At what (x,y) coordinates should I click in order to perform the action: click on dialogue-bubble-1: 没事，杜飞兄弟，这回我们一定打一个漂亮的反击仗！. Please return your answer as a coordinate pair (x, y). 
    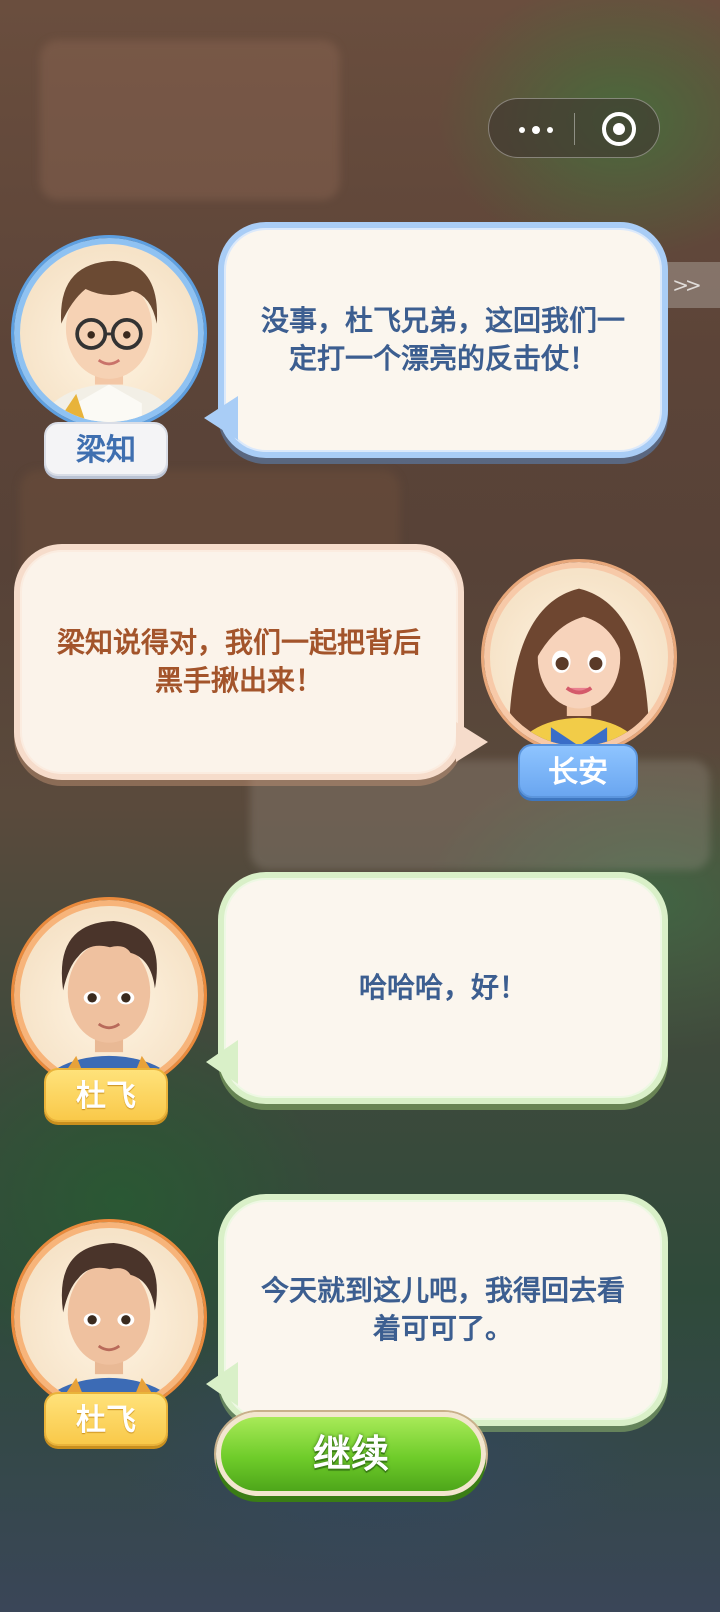
    Looking at the image, I should click on (443, 340).